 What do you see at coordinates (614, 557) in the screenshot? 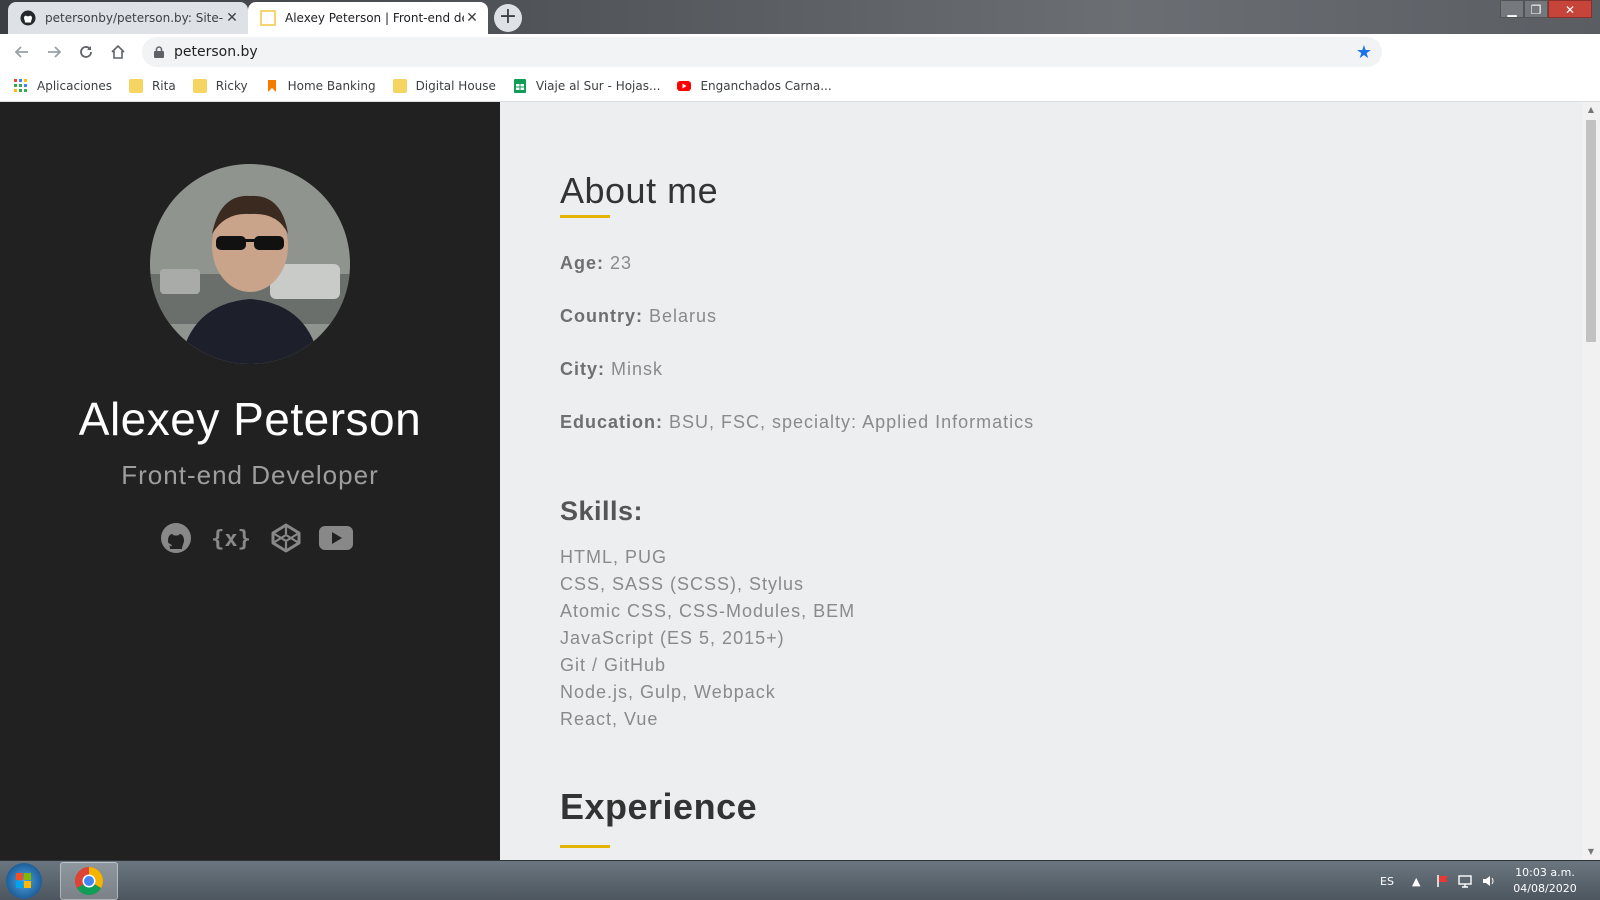
I see `skill-item: HTML, PUG` at bounding box center [614, 557].